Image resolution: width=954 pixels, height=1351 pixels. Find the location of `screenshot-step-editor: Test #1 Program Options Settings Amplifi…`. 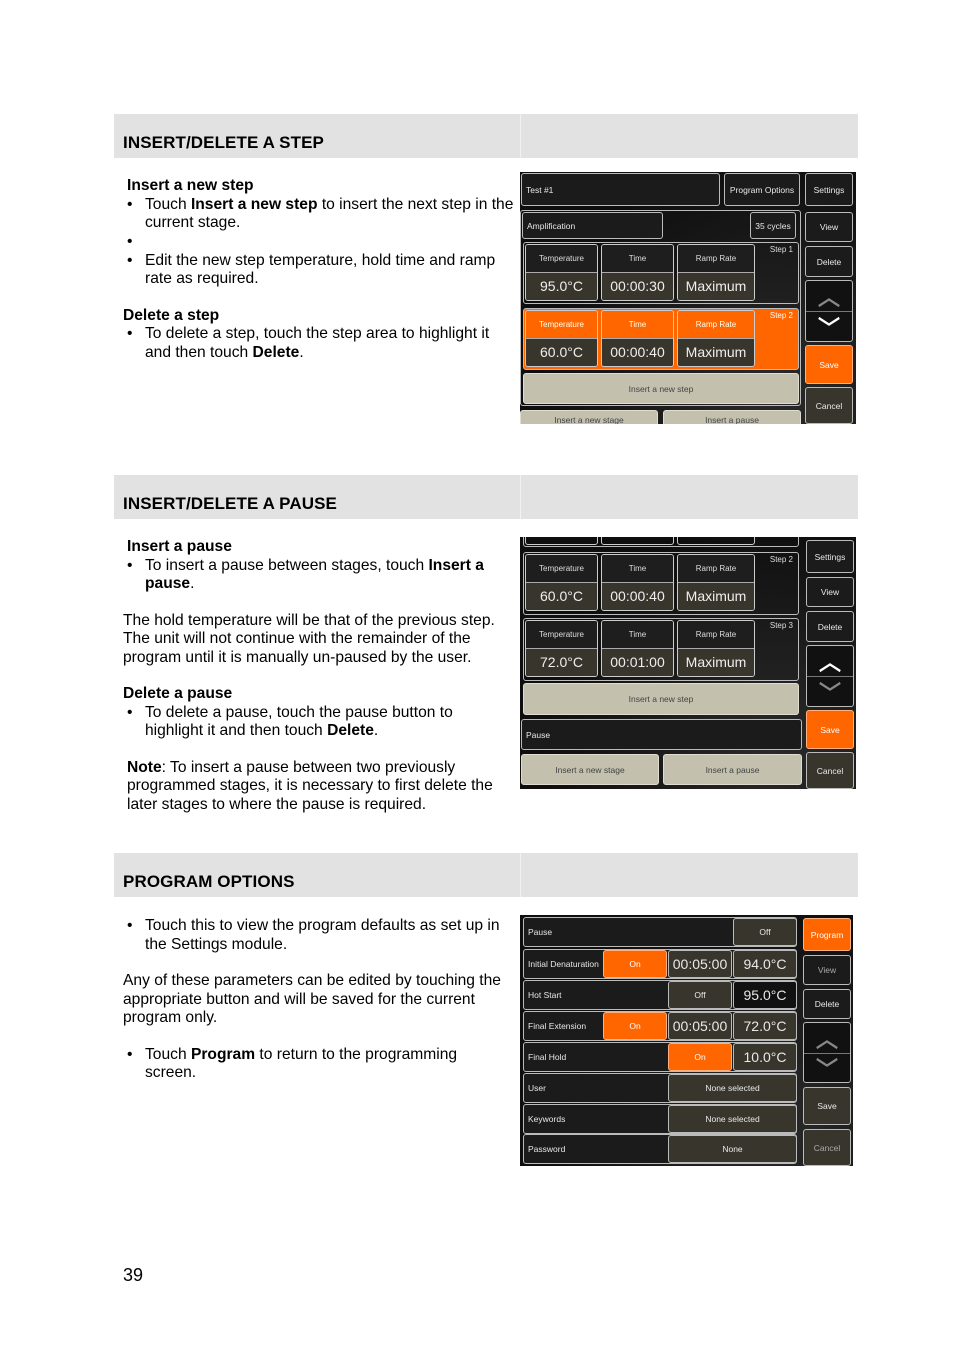

screenshot-step-editor: Test #1 Program Options Settings Amplifi… is located at coordinates (688, 298).